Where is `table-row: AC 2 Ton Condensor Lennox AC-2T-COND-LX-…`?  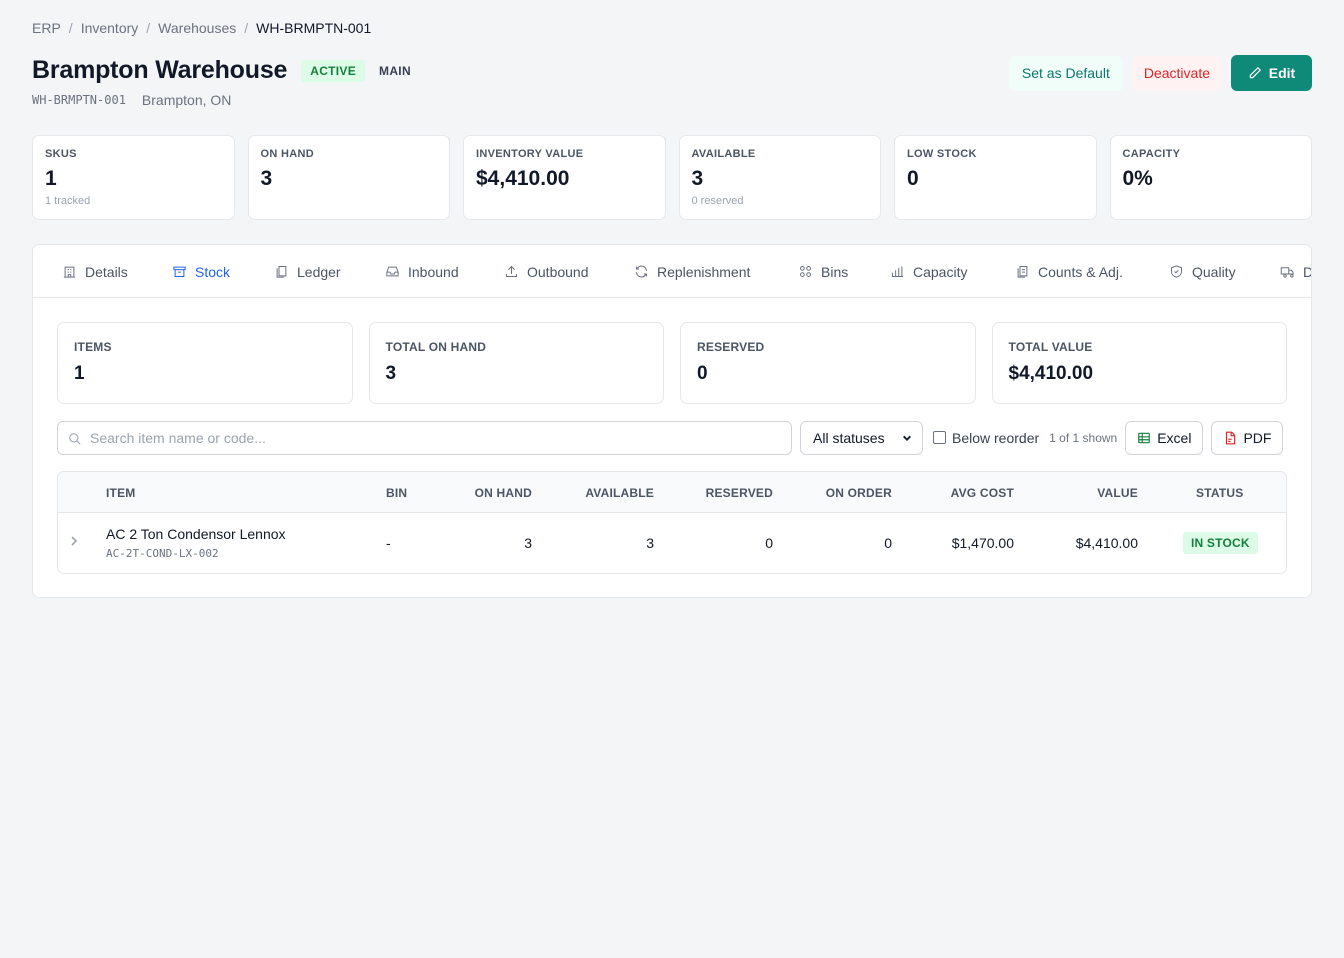 table-row: AC 2 Ton Condensor Lennox AC-2T-COND-LX-… is located at coordinates (672, 543).